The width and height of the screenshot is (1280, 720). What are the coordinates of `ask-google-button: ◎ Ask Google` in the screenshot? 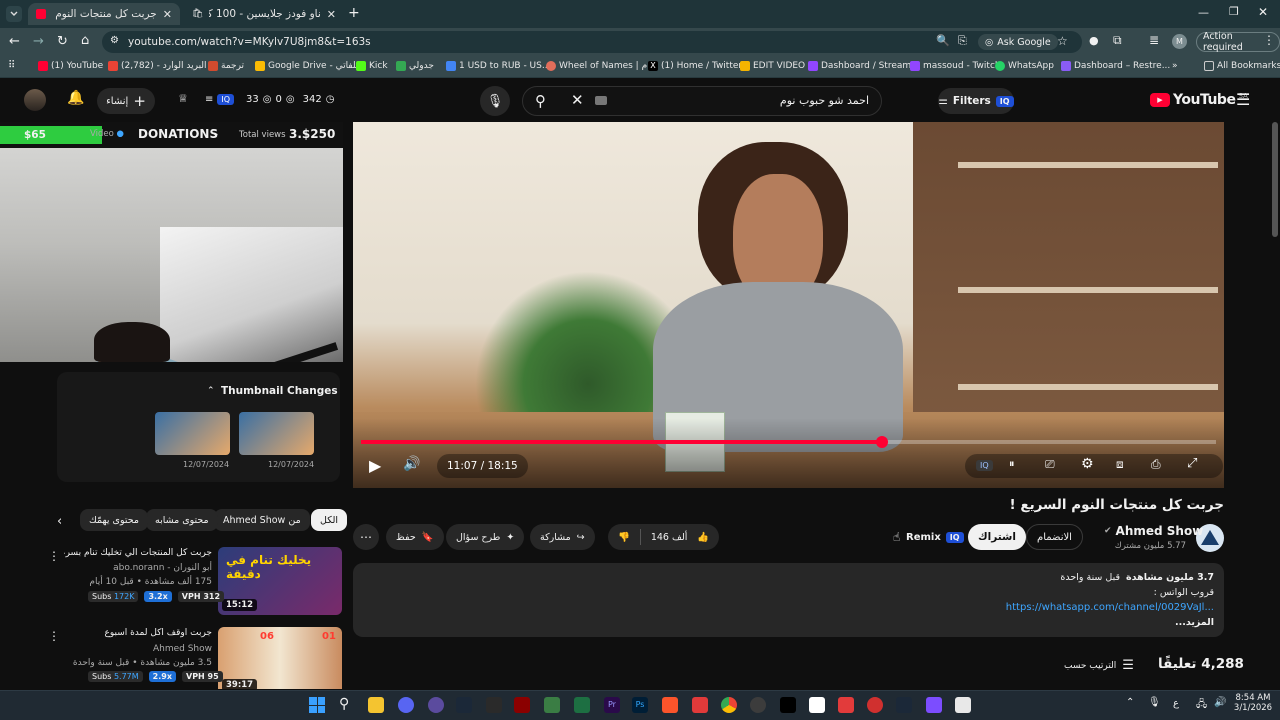 It's located at (1018, 42).